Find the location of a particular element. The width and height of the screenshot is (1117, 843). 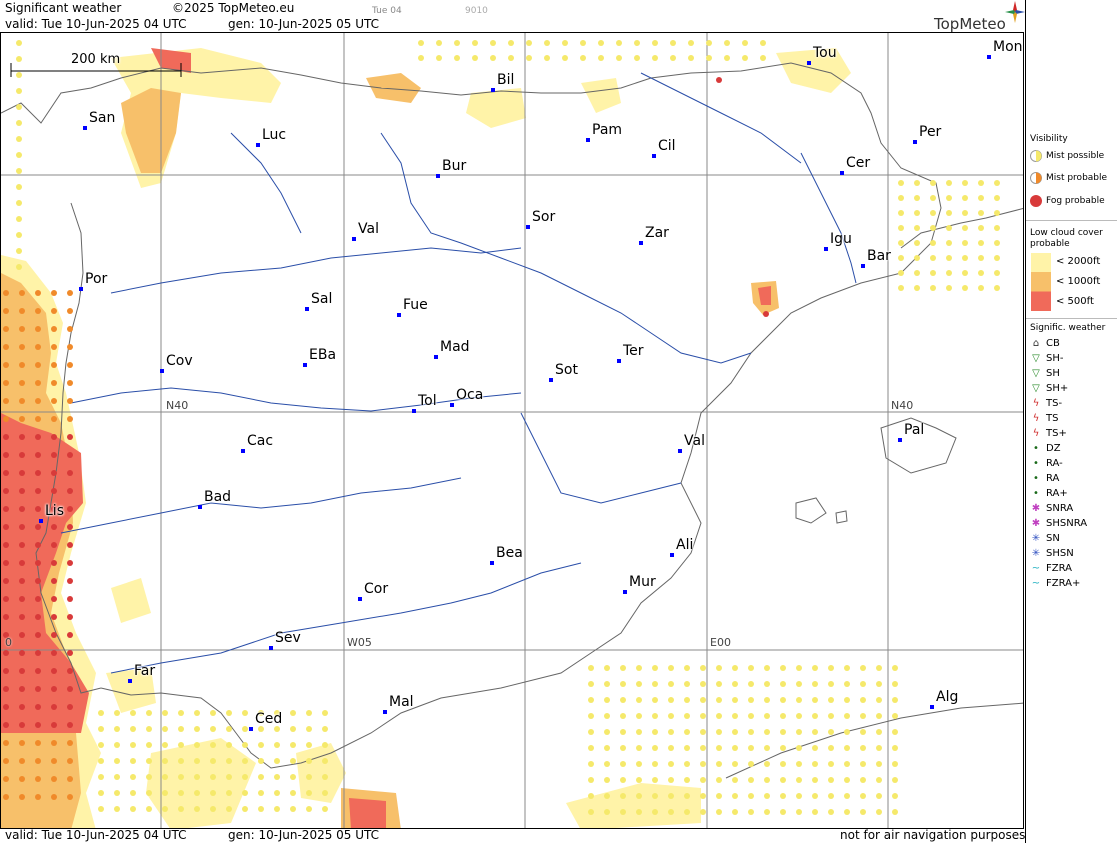

city-label: Tol is located at coordinates (427, 401).